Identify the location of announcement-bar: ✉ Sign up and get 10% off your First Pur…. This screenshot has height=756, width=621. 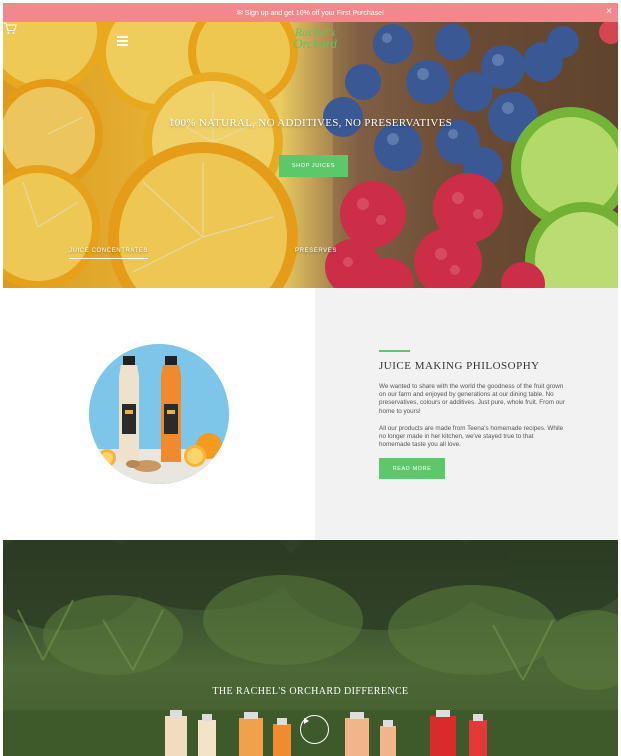
(310, 12).